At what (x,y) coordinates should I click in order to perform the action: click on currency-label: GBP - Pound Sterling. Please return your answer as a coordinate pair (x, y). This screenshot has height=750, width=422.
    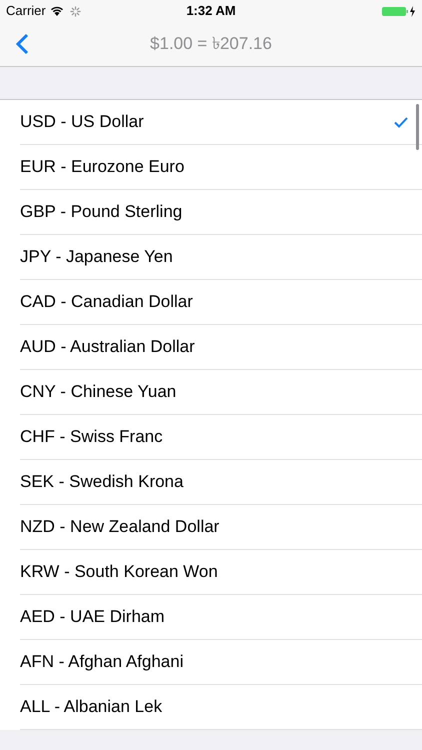
    Looking at the image, I should click on (101, 212).